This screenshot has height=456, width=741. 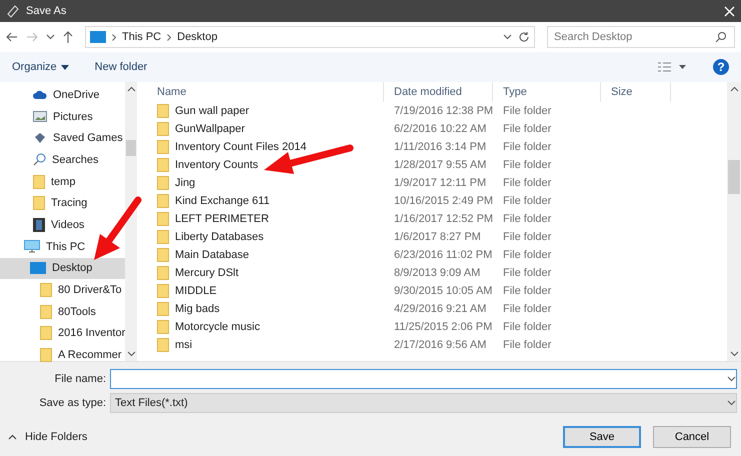 What do you see at coordinates (63, 247) in the screenshot?
I see `nav-item: This PC` at bounding box center [63, 247].